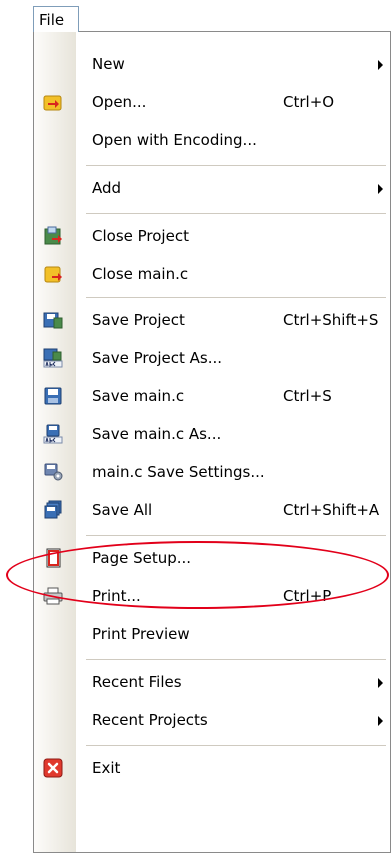 The height and width of the screenshot is (853, 392). Describe the element at coordinates (52, 20) in the screenshot. I see `file-menu-label: File` at that location.